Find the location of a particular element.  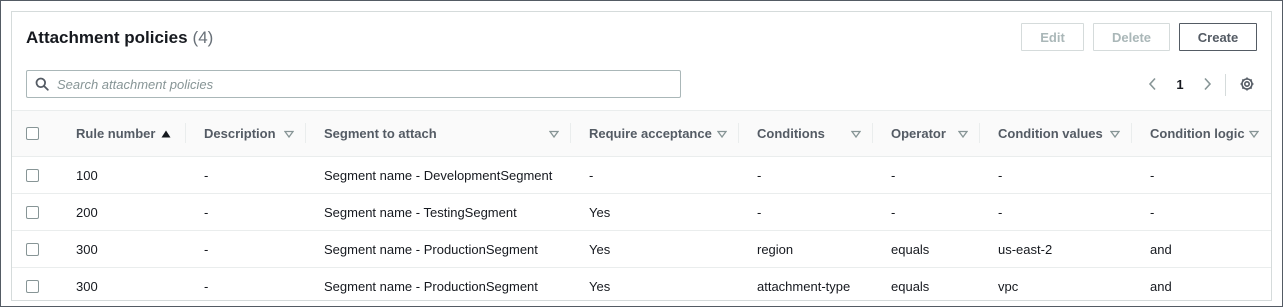

cell-rule-number: 200 is located at coordinates (87, 212).